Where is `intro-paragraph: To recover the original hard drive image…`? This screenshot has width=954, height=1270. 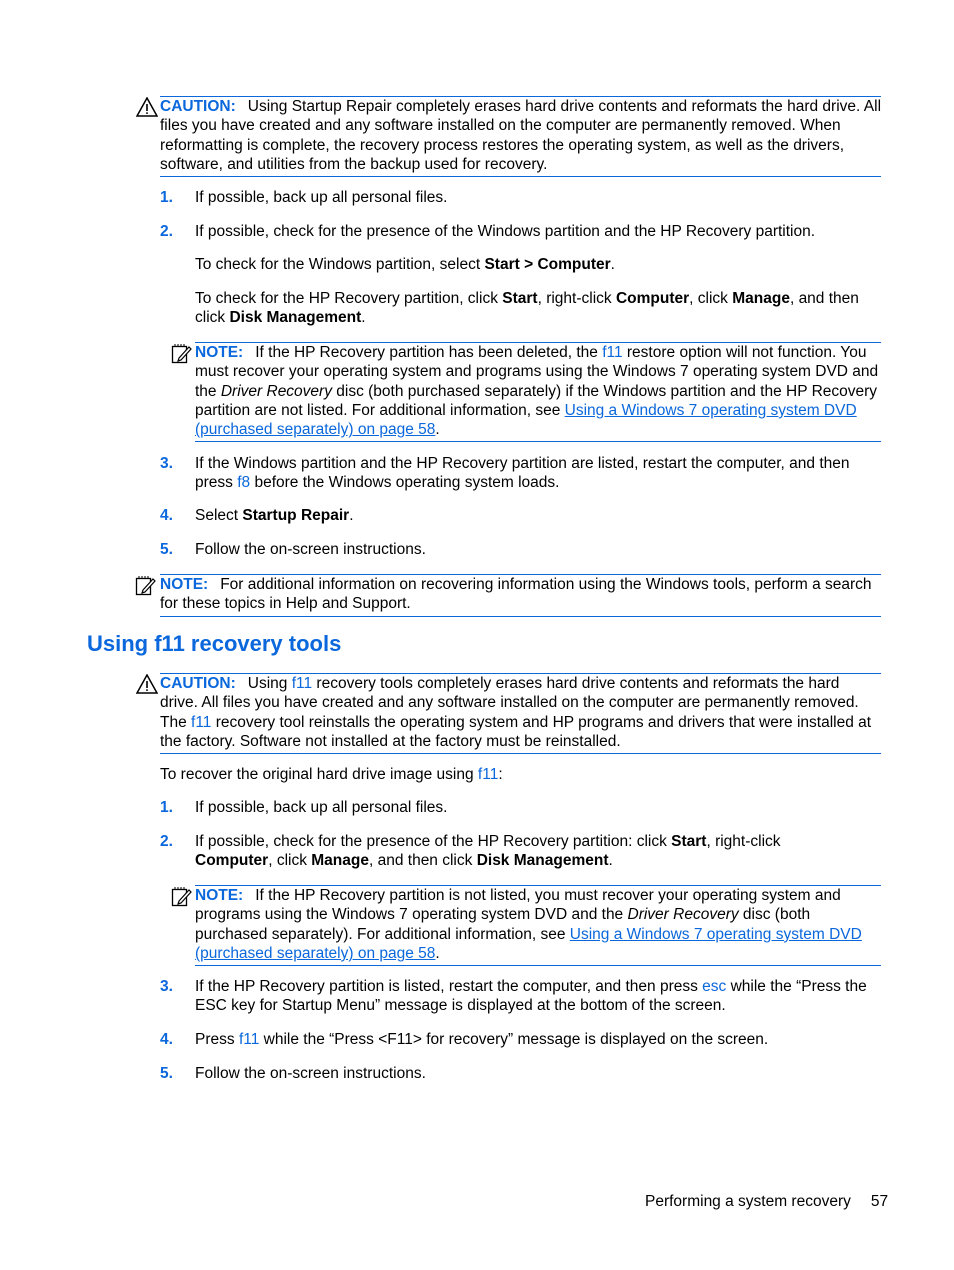 intro-paragraph: To recover the original hard drive image… is located at coordinates (331, 774).